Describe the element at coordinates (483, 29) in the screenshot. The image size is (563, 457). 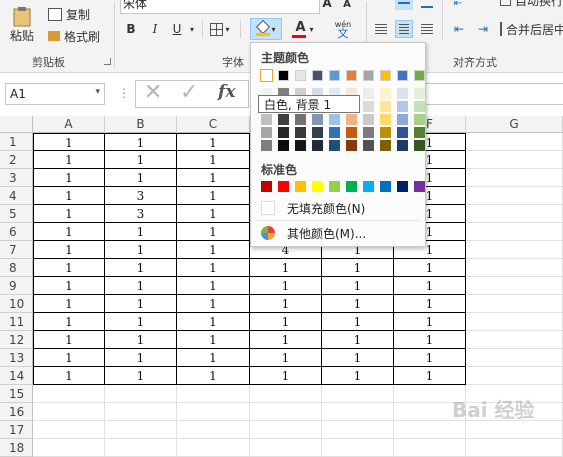
I see `increase-indent-button: ⇥` at that location.